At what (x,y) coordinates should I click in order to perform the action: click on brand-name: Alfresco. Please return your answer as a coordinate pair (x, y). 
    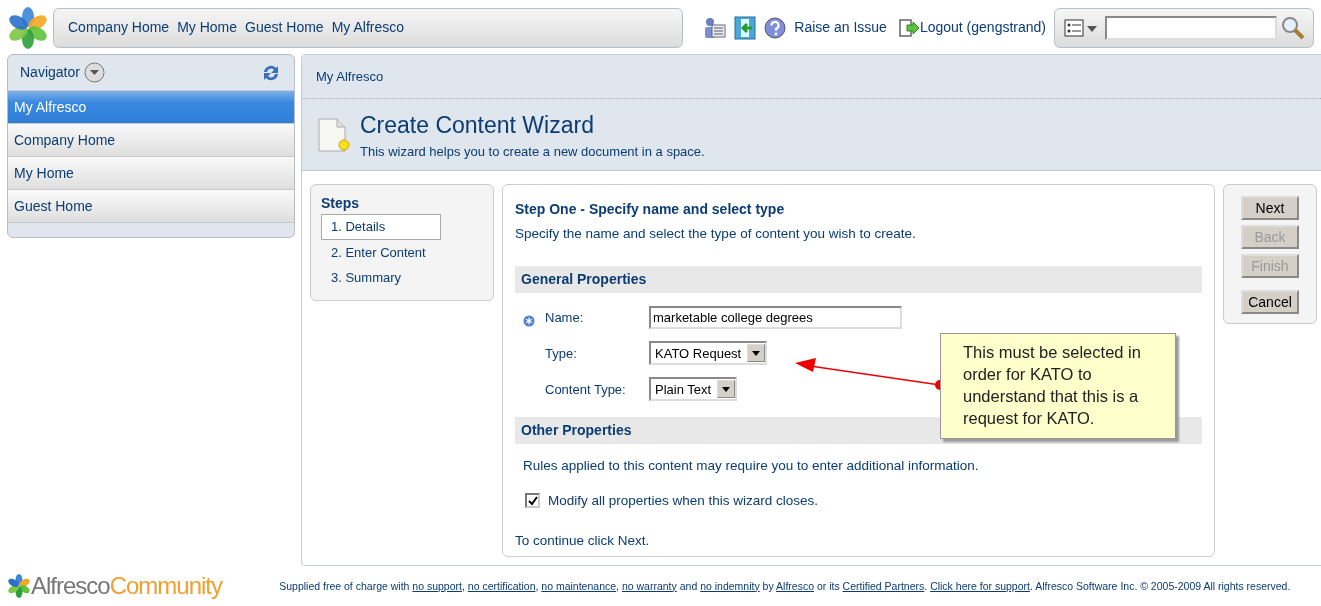
    Looking at the image, I should click on (70, 586).